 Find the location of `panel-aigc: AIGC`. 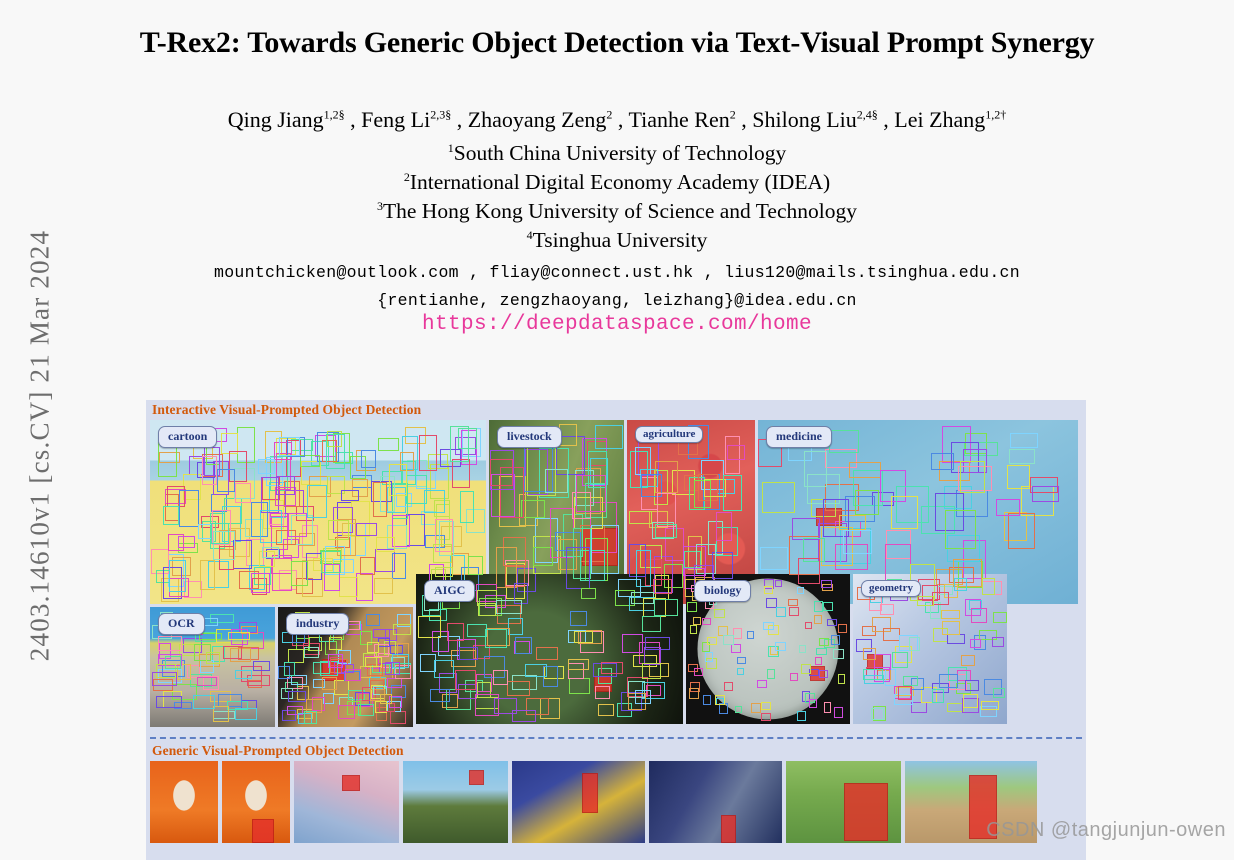

panel-aigc: AIGC is located at coordinates (549, 649).